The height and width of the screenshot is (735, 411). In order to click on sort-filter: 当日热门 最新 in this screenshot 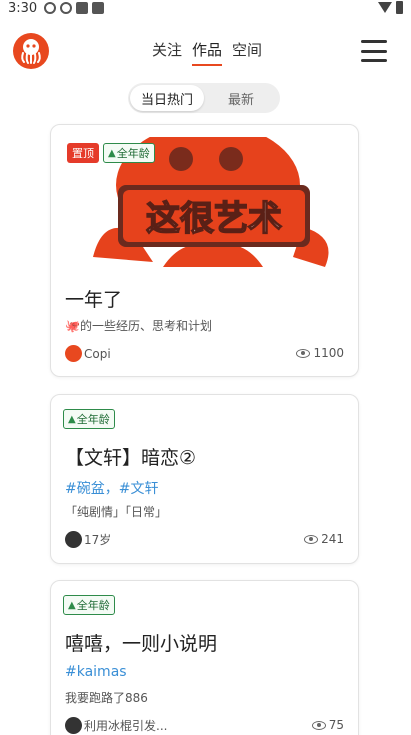, I will do `click(204, 98)`.